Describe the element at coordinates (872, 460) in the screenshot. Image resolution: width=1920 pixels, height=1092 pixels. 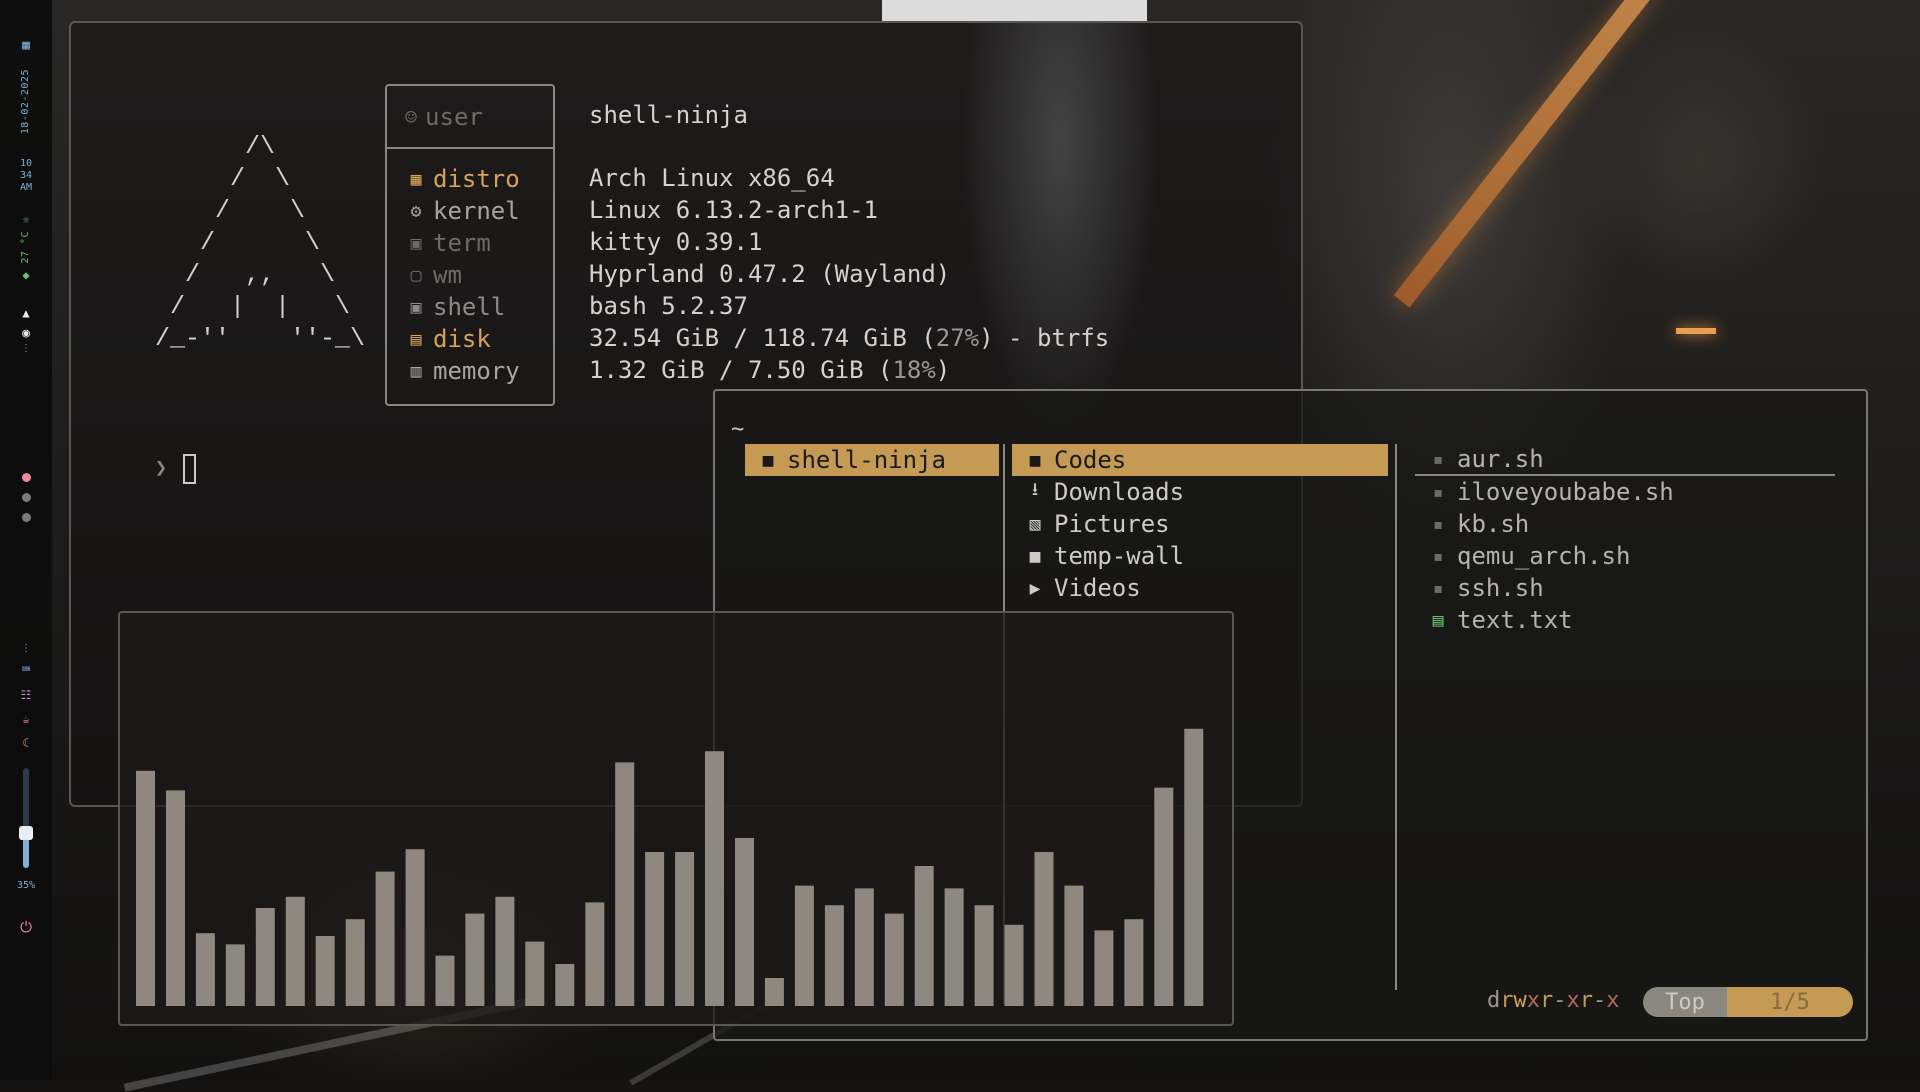
I see `parent-dir-item: ■ shell-ninja` at that location.